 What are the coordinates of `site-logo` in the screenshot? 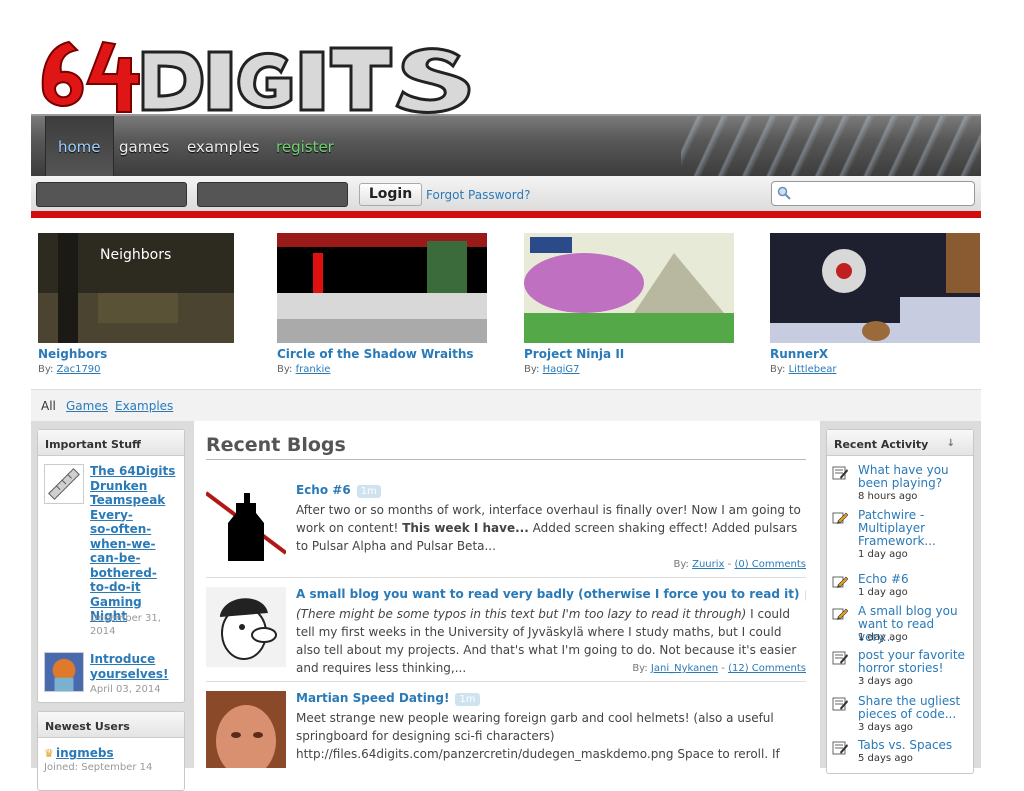 It's located at (259, 76).